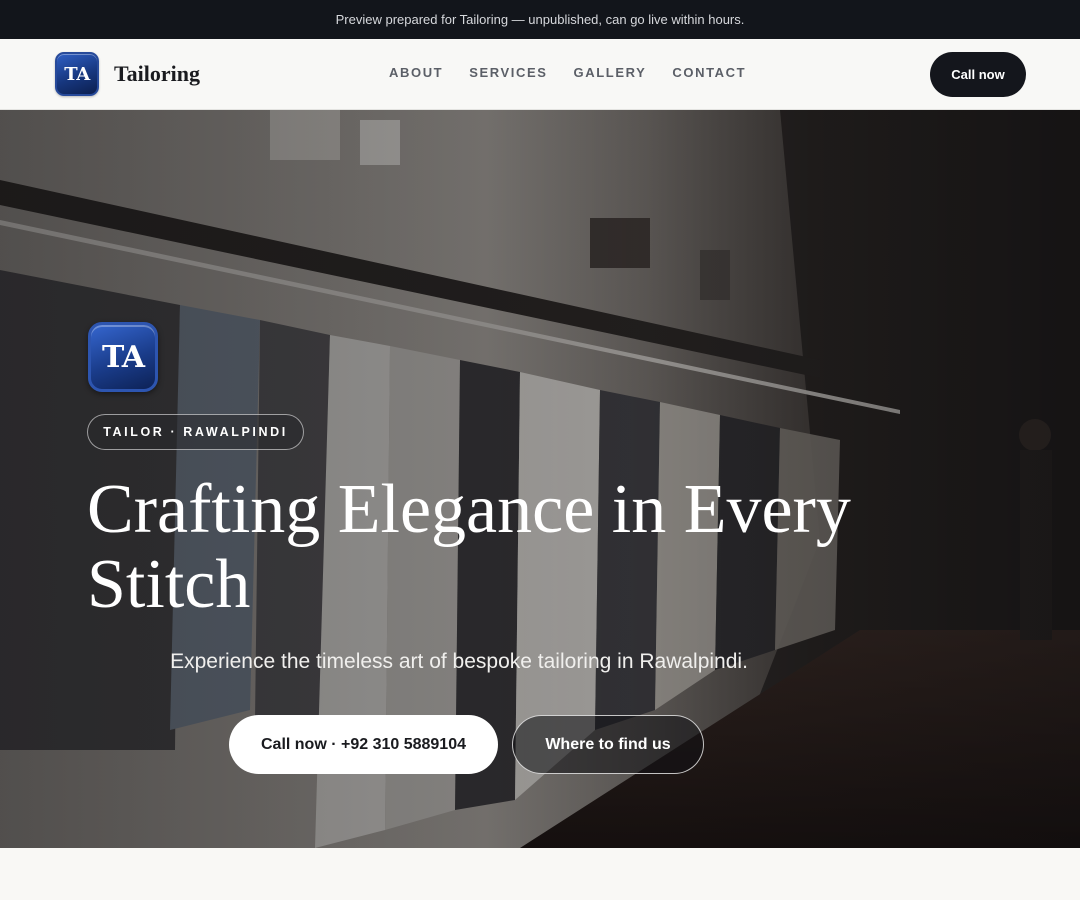 This screenshot has height=900, width=1080. I want to click on category-location-chip: TAILOR · RAWALPINDI, so click(195, 432).